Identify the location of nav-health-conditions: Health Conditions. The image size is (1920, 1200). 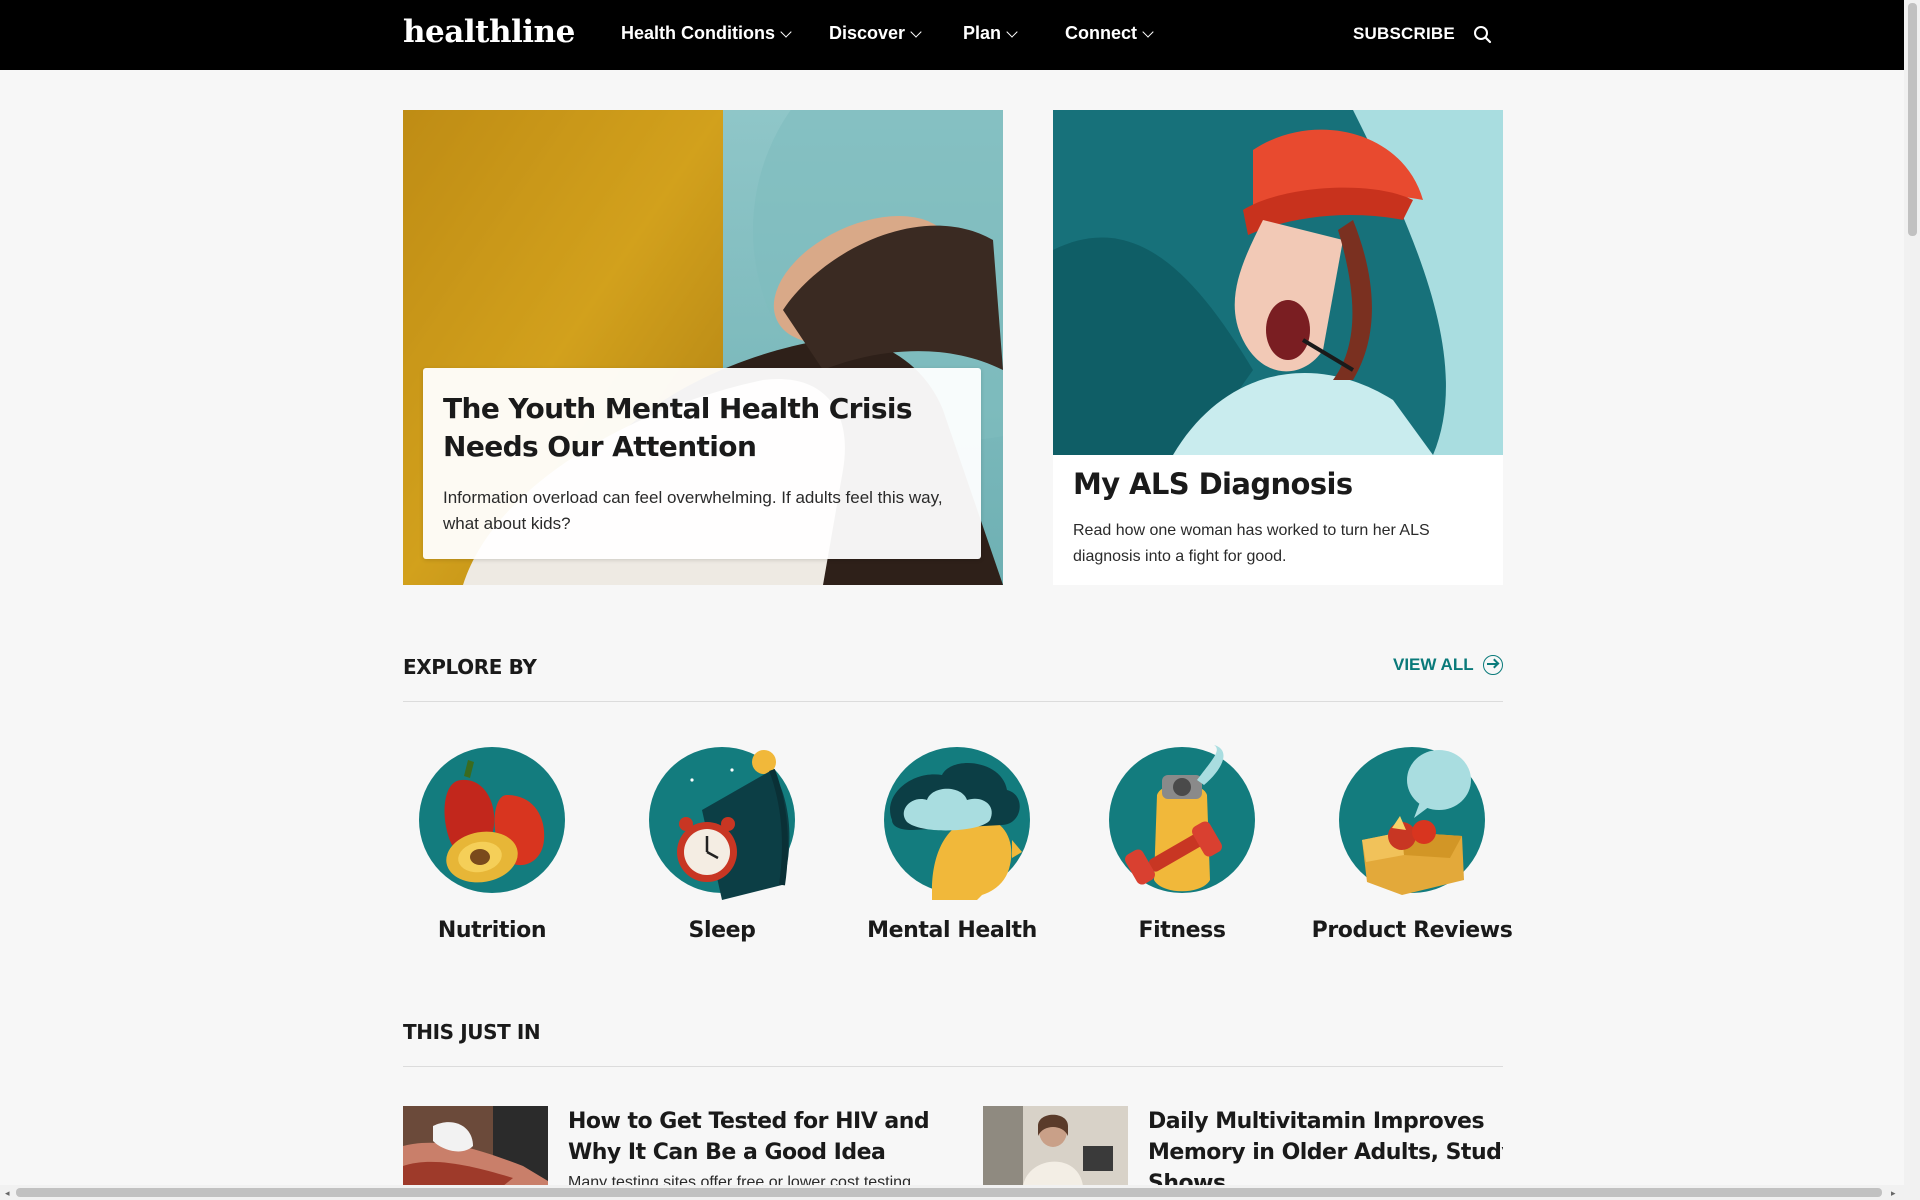
(706, 33).